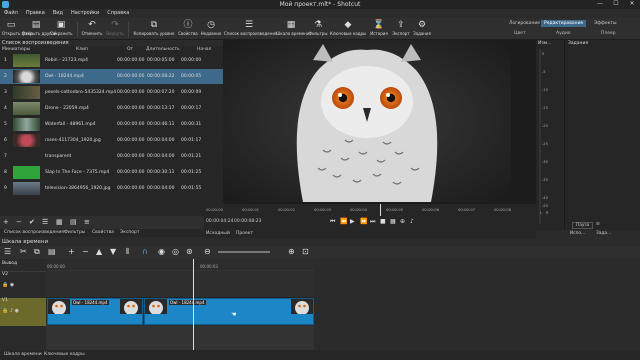 This screenshot has width=640, height=360. Describe the element at coordinates (85, 12) in the screenshot. I see `menu-settings: Настройки` at that location.